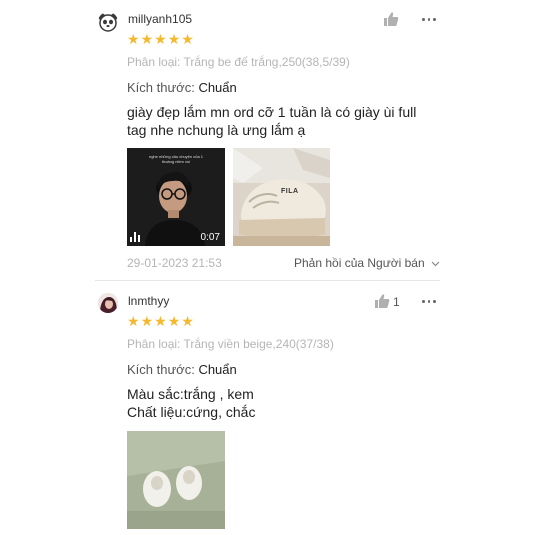 Image resolution: width=535 pixels, height=535 pixels. Describe the element at coordinates (148, 301) in the screenshot. I see `review-username: lnmthyy` at that location.